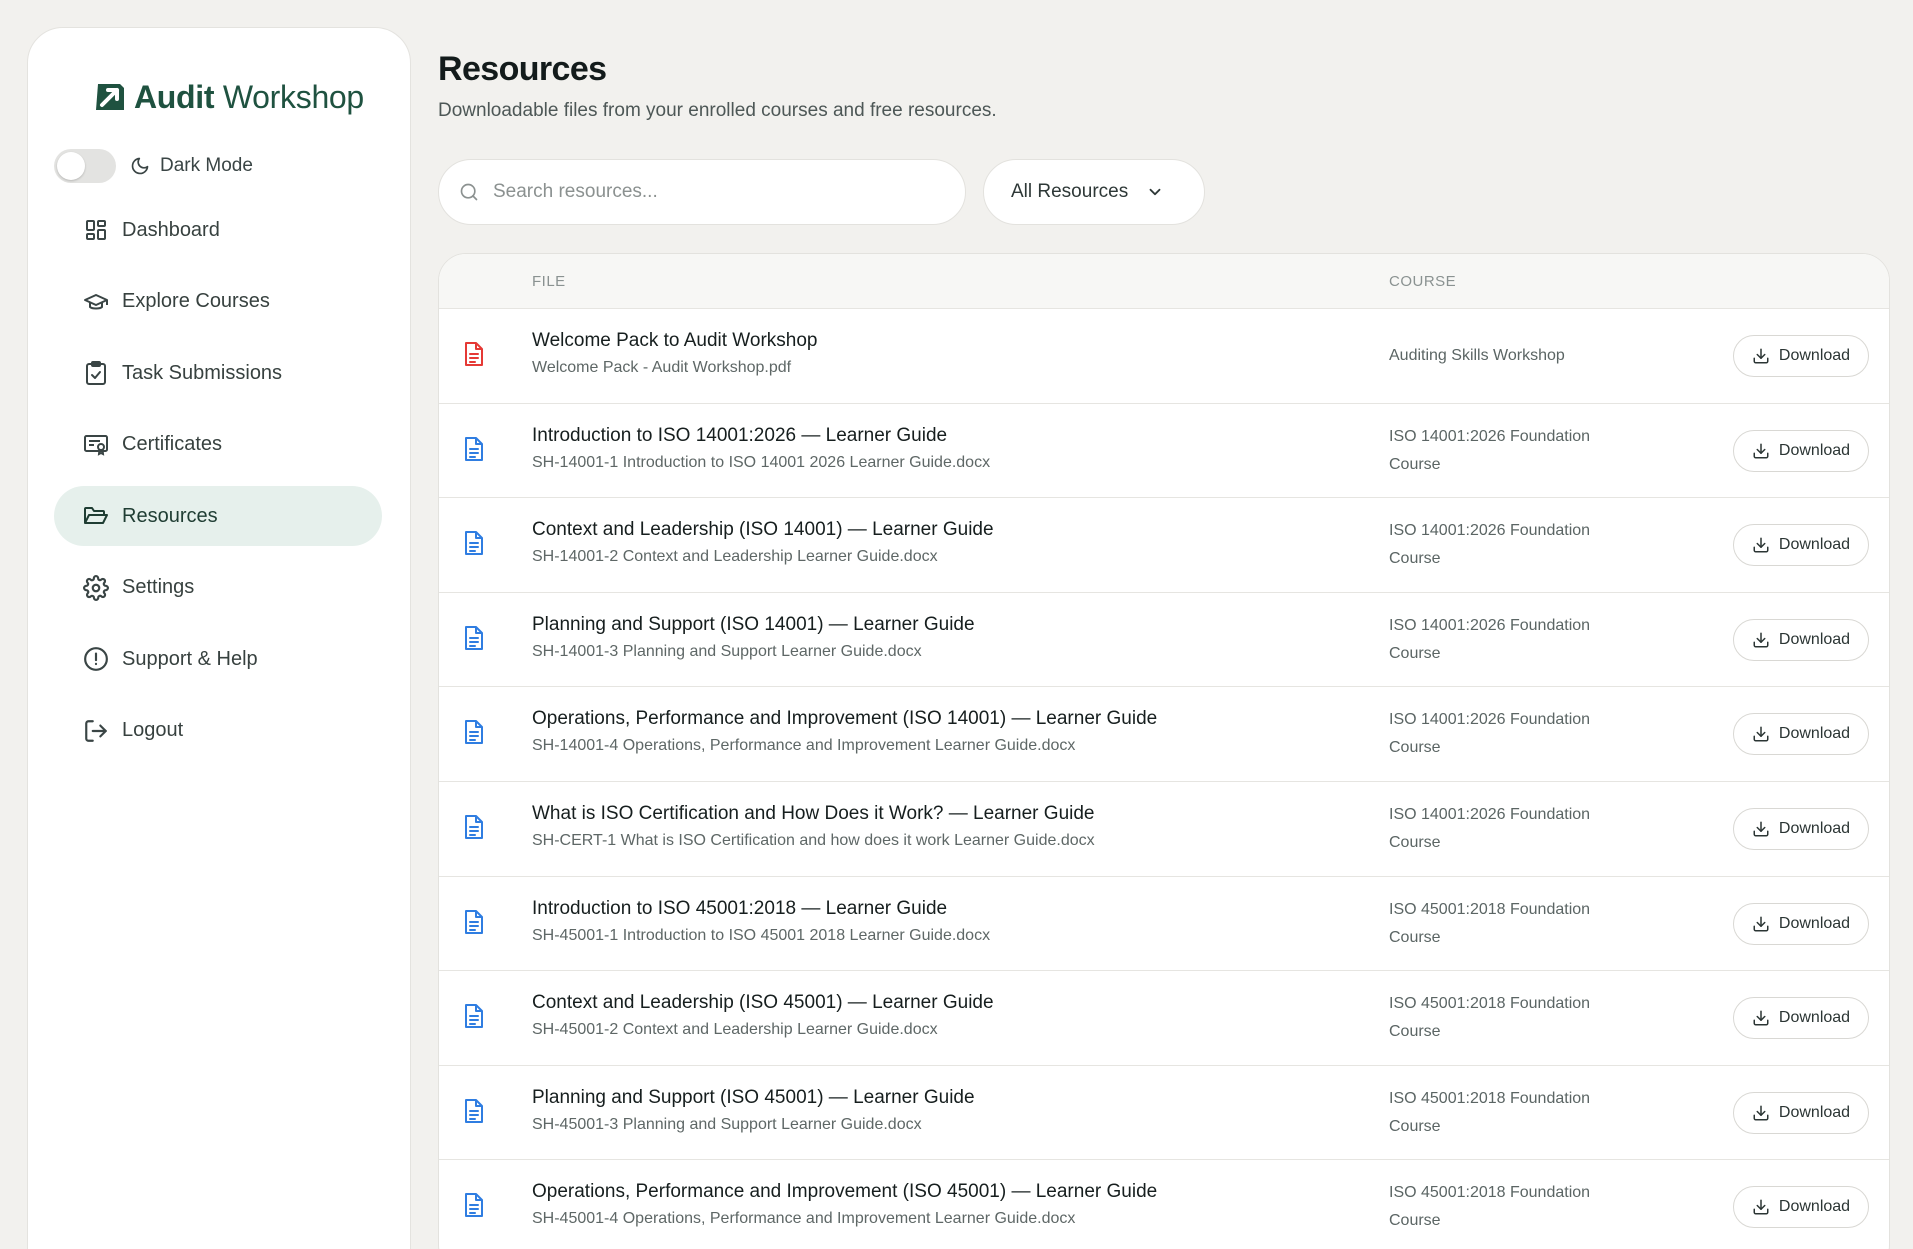 The height and width of the screenshot is (1249, 1913). What do you see at coordinates (153, 730) in the screenshot?
I see `sidebar-item-label: Logout` at bounding box center [153, 730].